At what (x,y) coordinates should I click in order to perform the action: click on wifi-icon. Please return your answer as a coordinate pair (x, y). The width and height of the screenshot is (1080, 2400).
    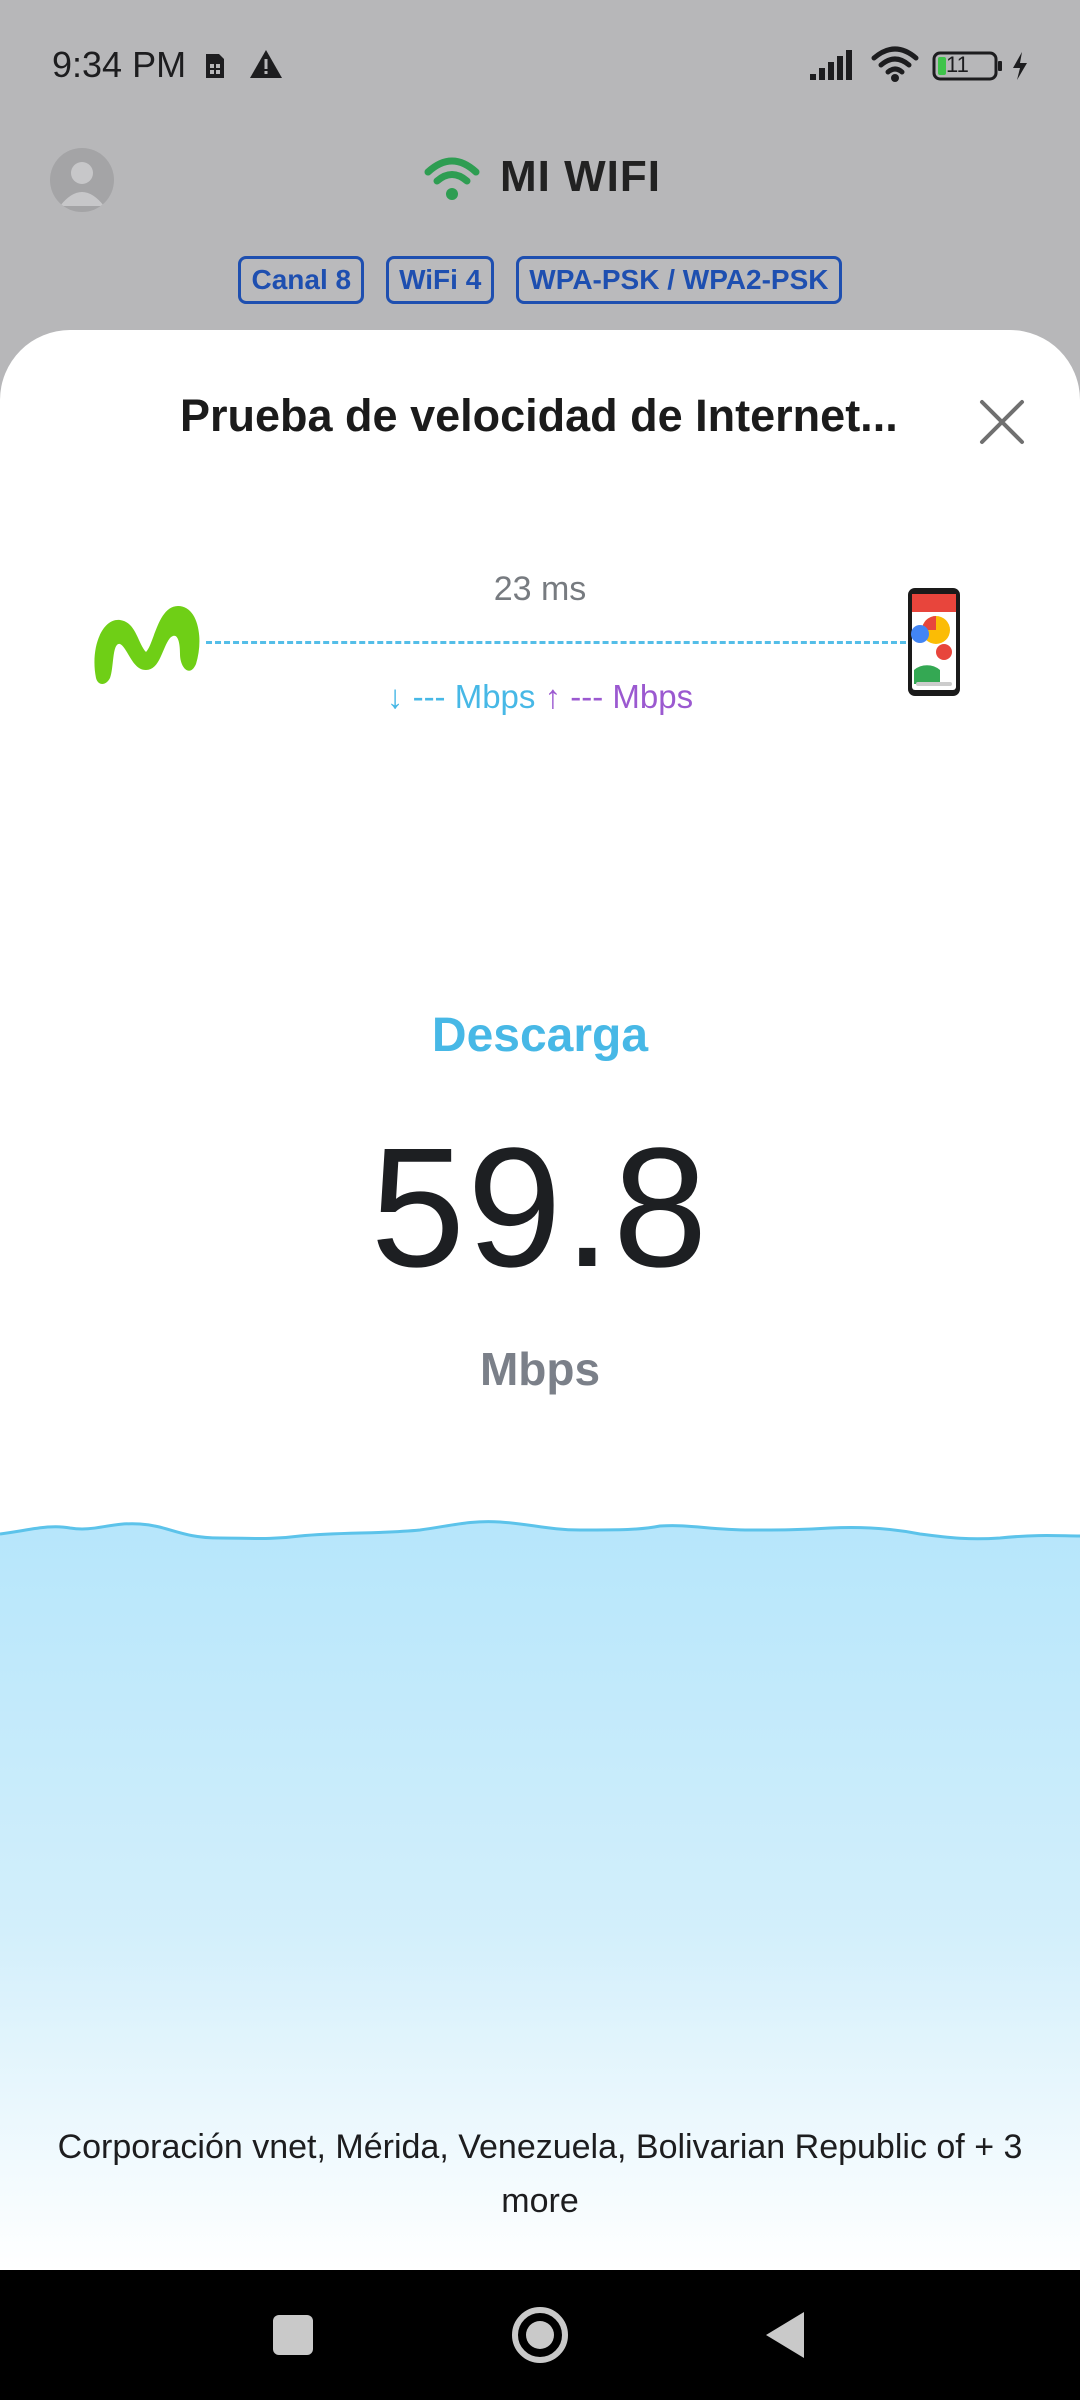
    Looking at the image, I should click on (895, 64).